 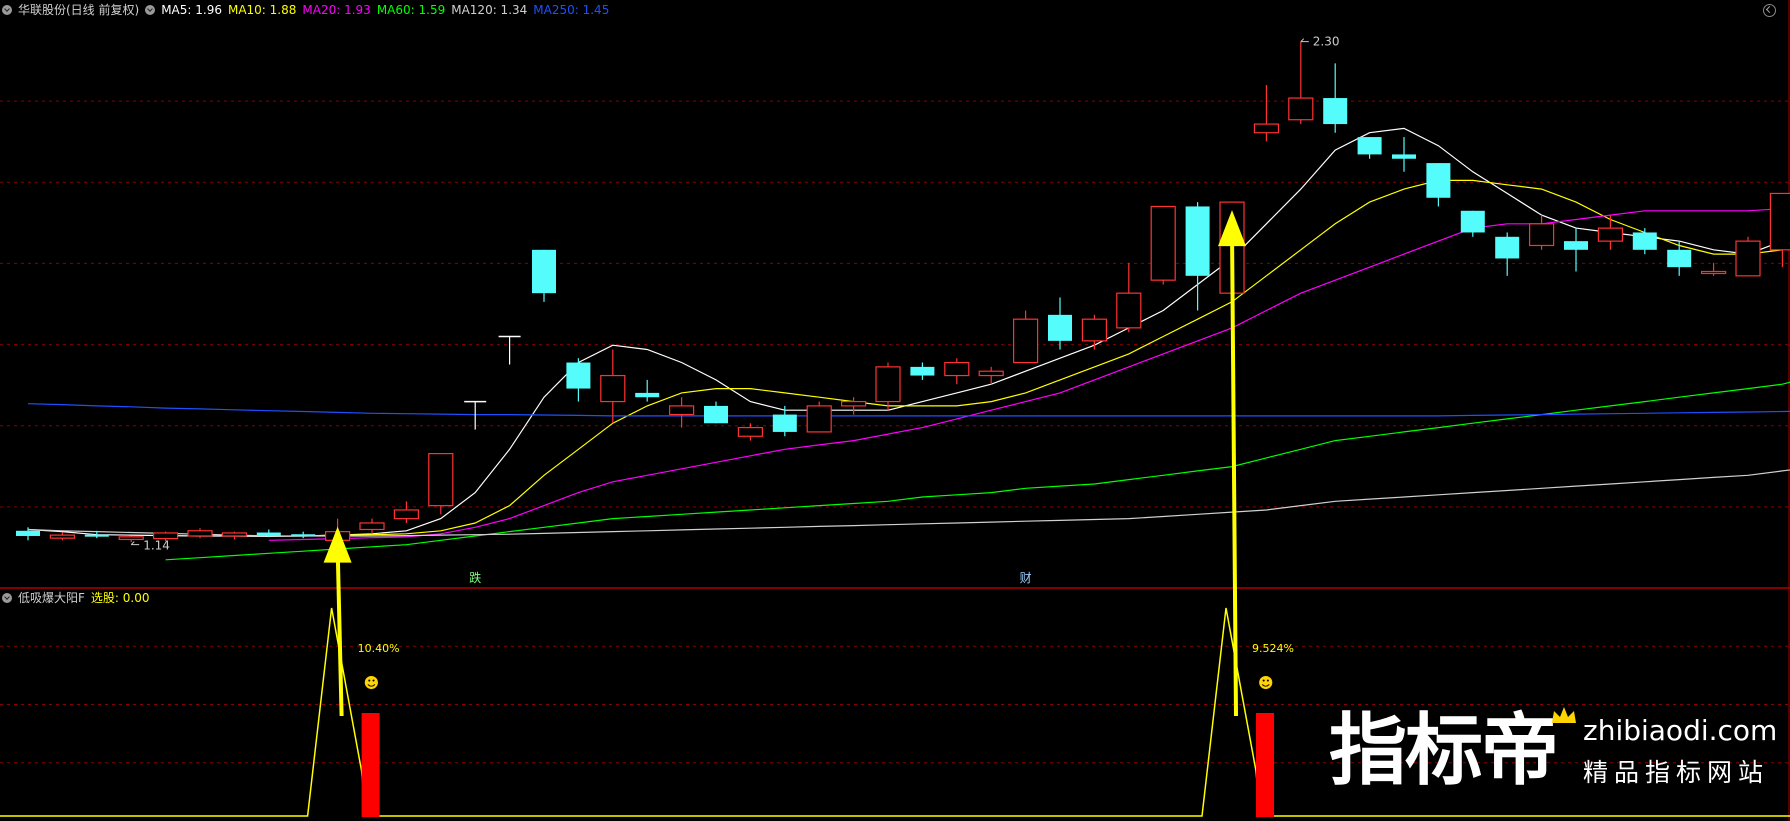 What do you see at coordinates (1676, 772) in the screenshot?
I see `watermark-slogan: 精品指标网站` at bounding box center [1676, 772].